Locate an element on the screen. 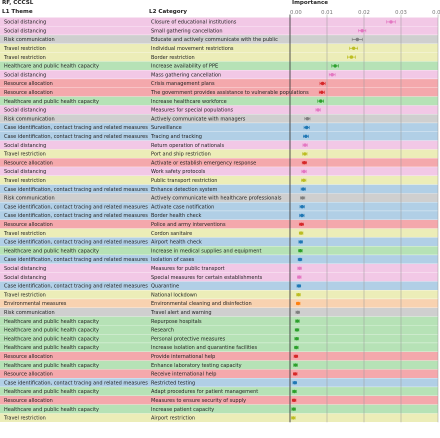 Image resolution: width=440 pixels, height=438 pixels. l2-category-label: Airport restriction is located at coordinates (173, 419).